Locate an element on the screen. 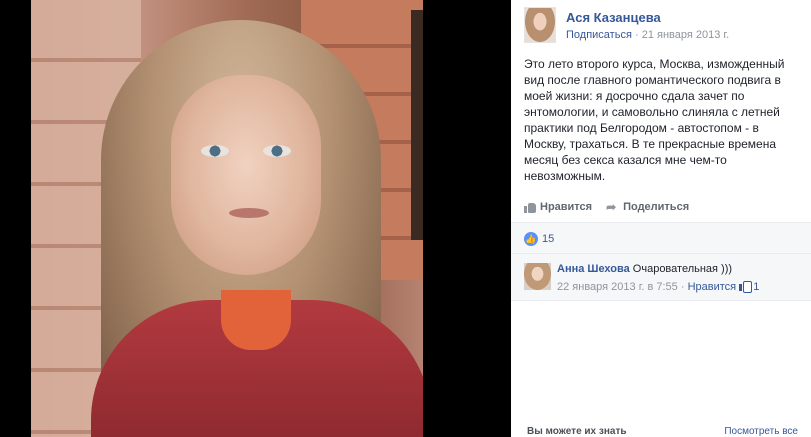 This screenshot has width=811, height=437. like-badge-icon: 👍 is located at coordinates (531, 239).